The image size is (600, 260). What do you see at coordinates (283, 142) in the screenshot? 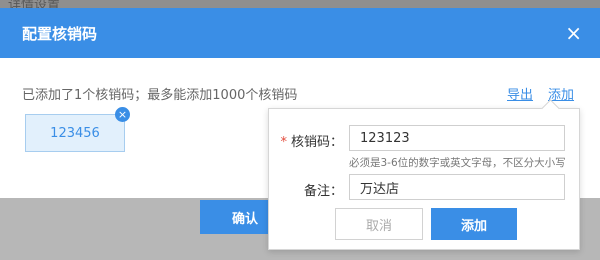
I see `required-mark: *` at bounding box center [283, 142].